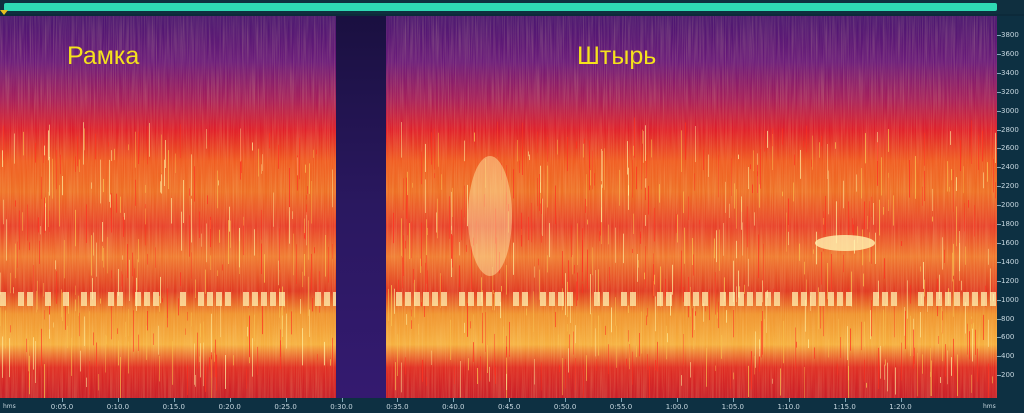 The height and width of the screenshot is (413, 1024). What do you see at coordinates (1010, 110) in the screenshot?
I see `freq-tick-label: 3000` at bounding box center [1010, 110].